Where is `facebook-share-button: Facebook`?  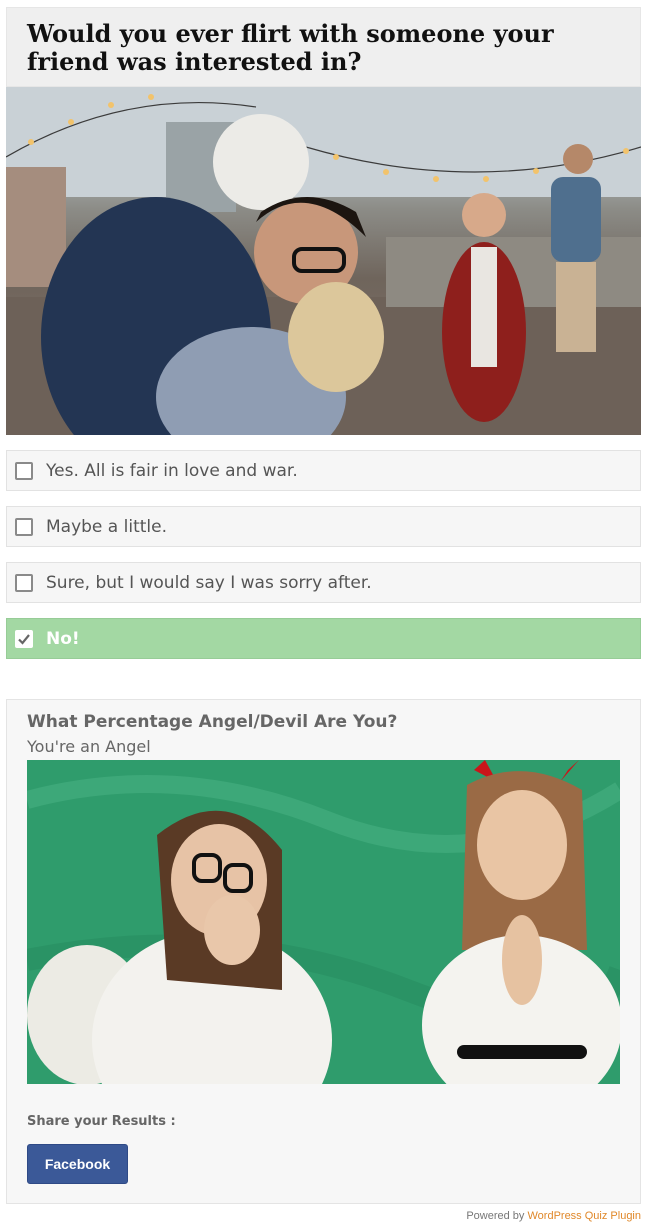
facebook-share-button: Facebook is located at coordinates (77, 1164).